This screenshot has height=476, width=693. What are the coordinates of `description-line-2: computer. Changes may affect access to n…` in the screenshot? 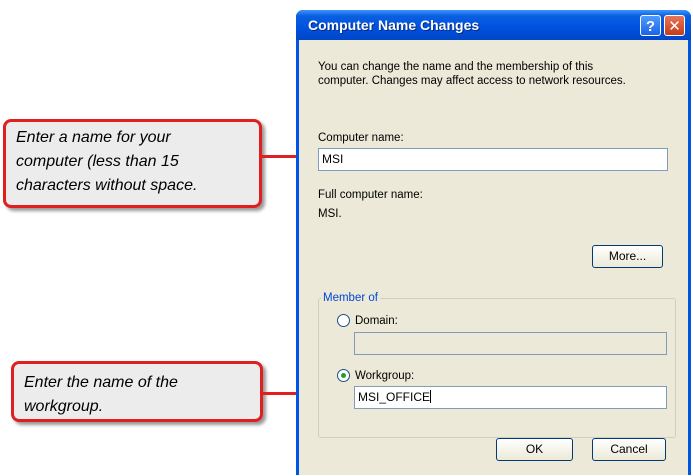 It's located at (472, 81).